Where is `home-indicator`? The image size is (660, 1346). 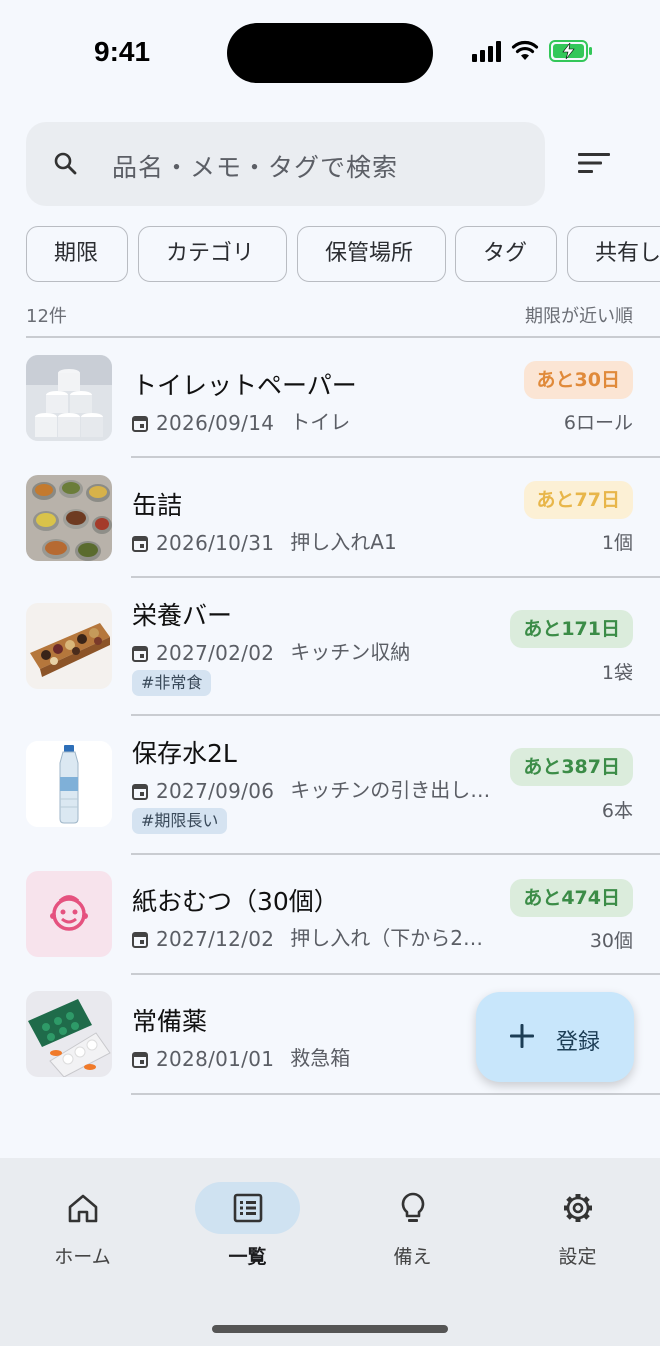
home-indicator is located at coordinates (330, 1329).